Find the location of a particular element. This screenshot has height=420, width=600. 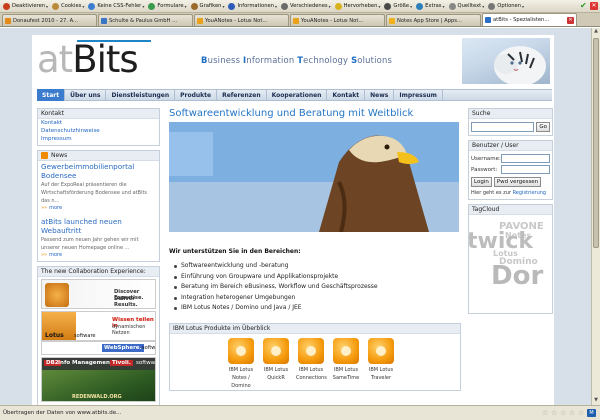

lotus-brand-text: Lotus is located at coordinates (54, 335).